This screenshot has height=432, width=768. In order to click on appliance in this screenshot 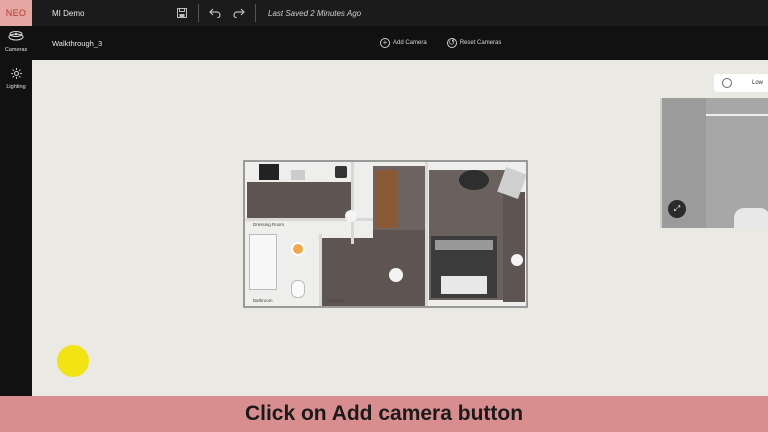, I will do `click(298, 175)`.